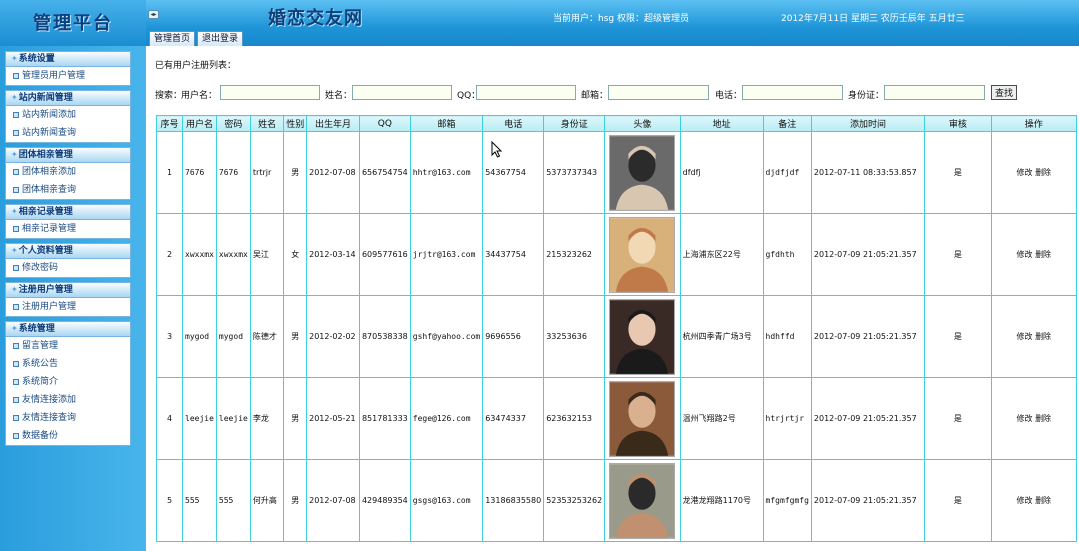 The height and width of the screenshot is (551, 1079). I want to click on email-cell: jrjtr@163.com, so click(446, 254).